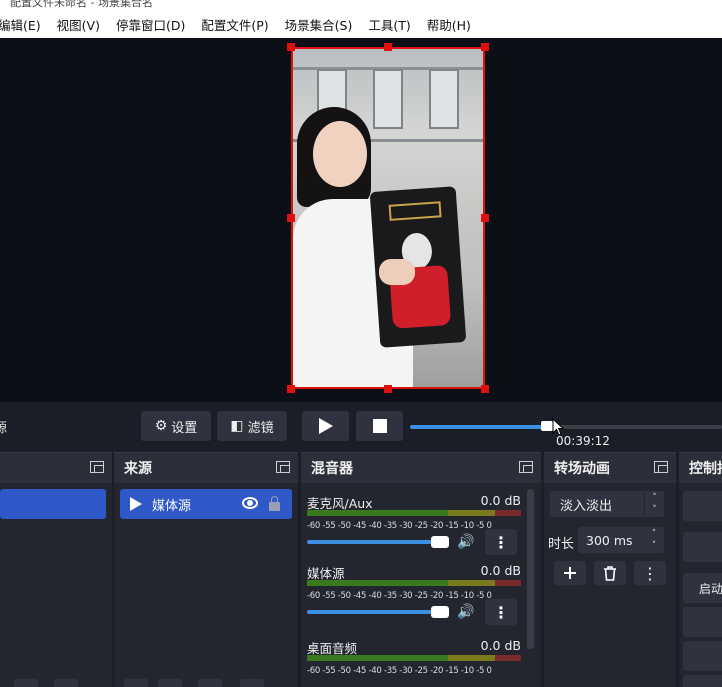 This screenshot has width=722, height=687. What do you see at coordinates (319, 24) in the screenshot?
I see `menu-scene-collection: 场景集合(S)` at bounding box center [319, 24].